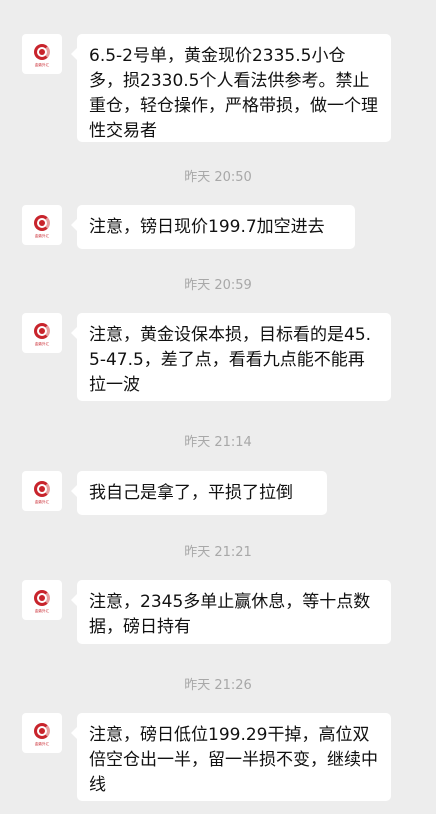  What do you see at coordinates (218, 552) in the screenshot?
I see `message-timestamp: 昨天 21:21` at bounding box center [218, 552].